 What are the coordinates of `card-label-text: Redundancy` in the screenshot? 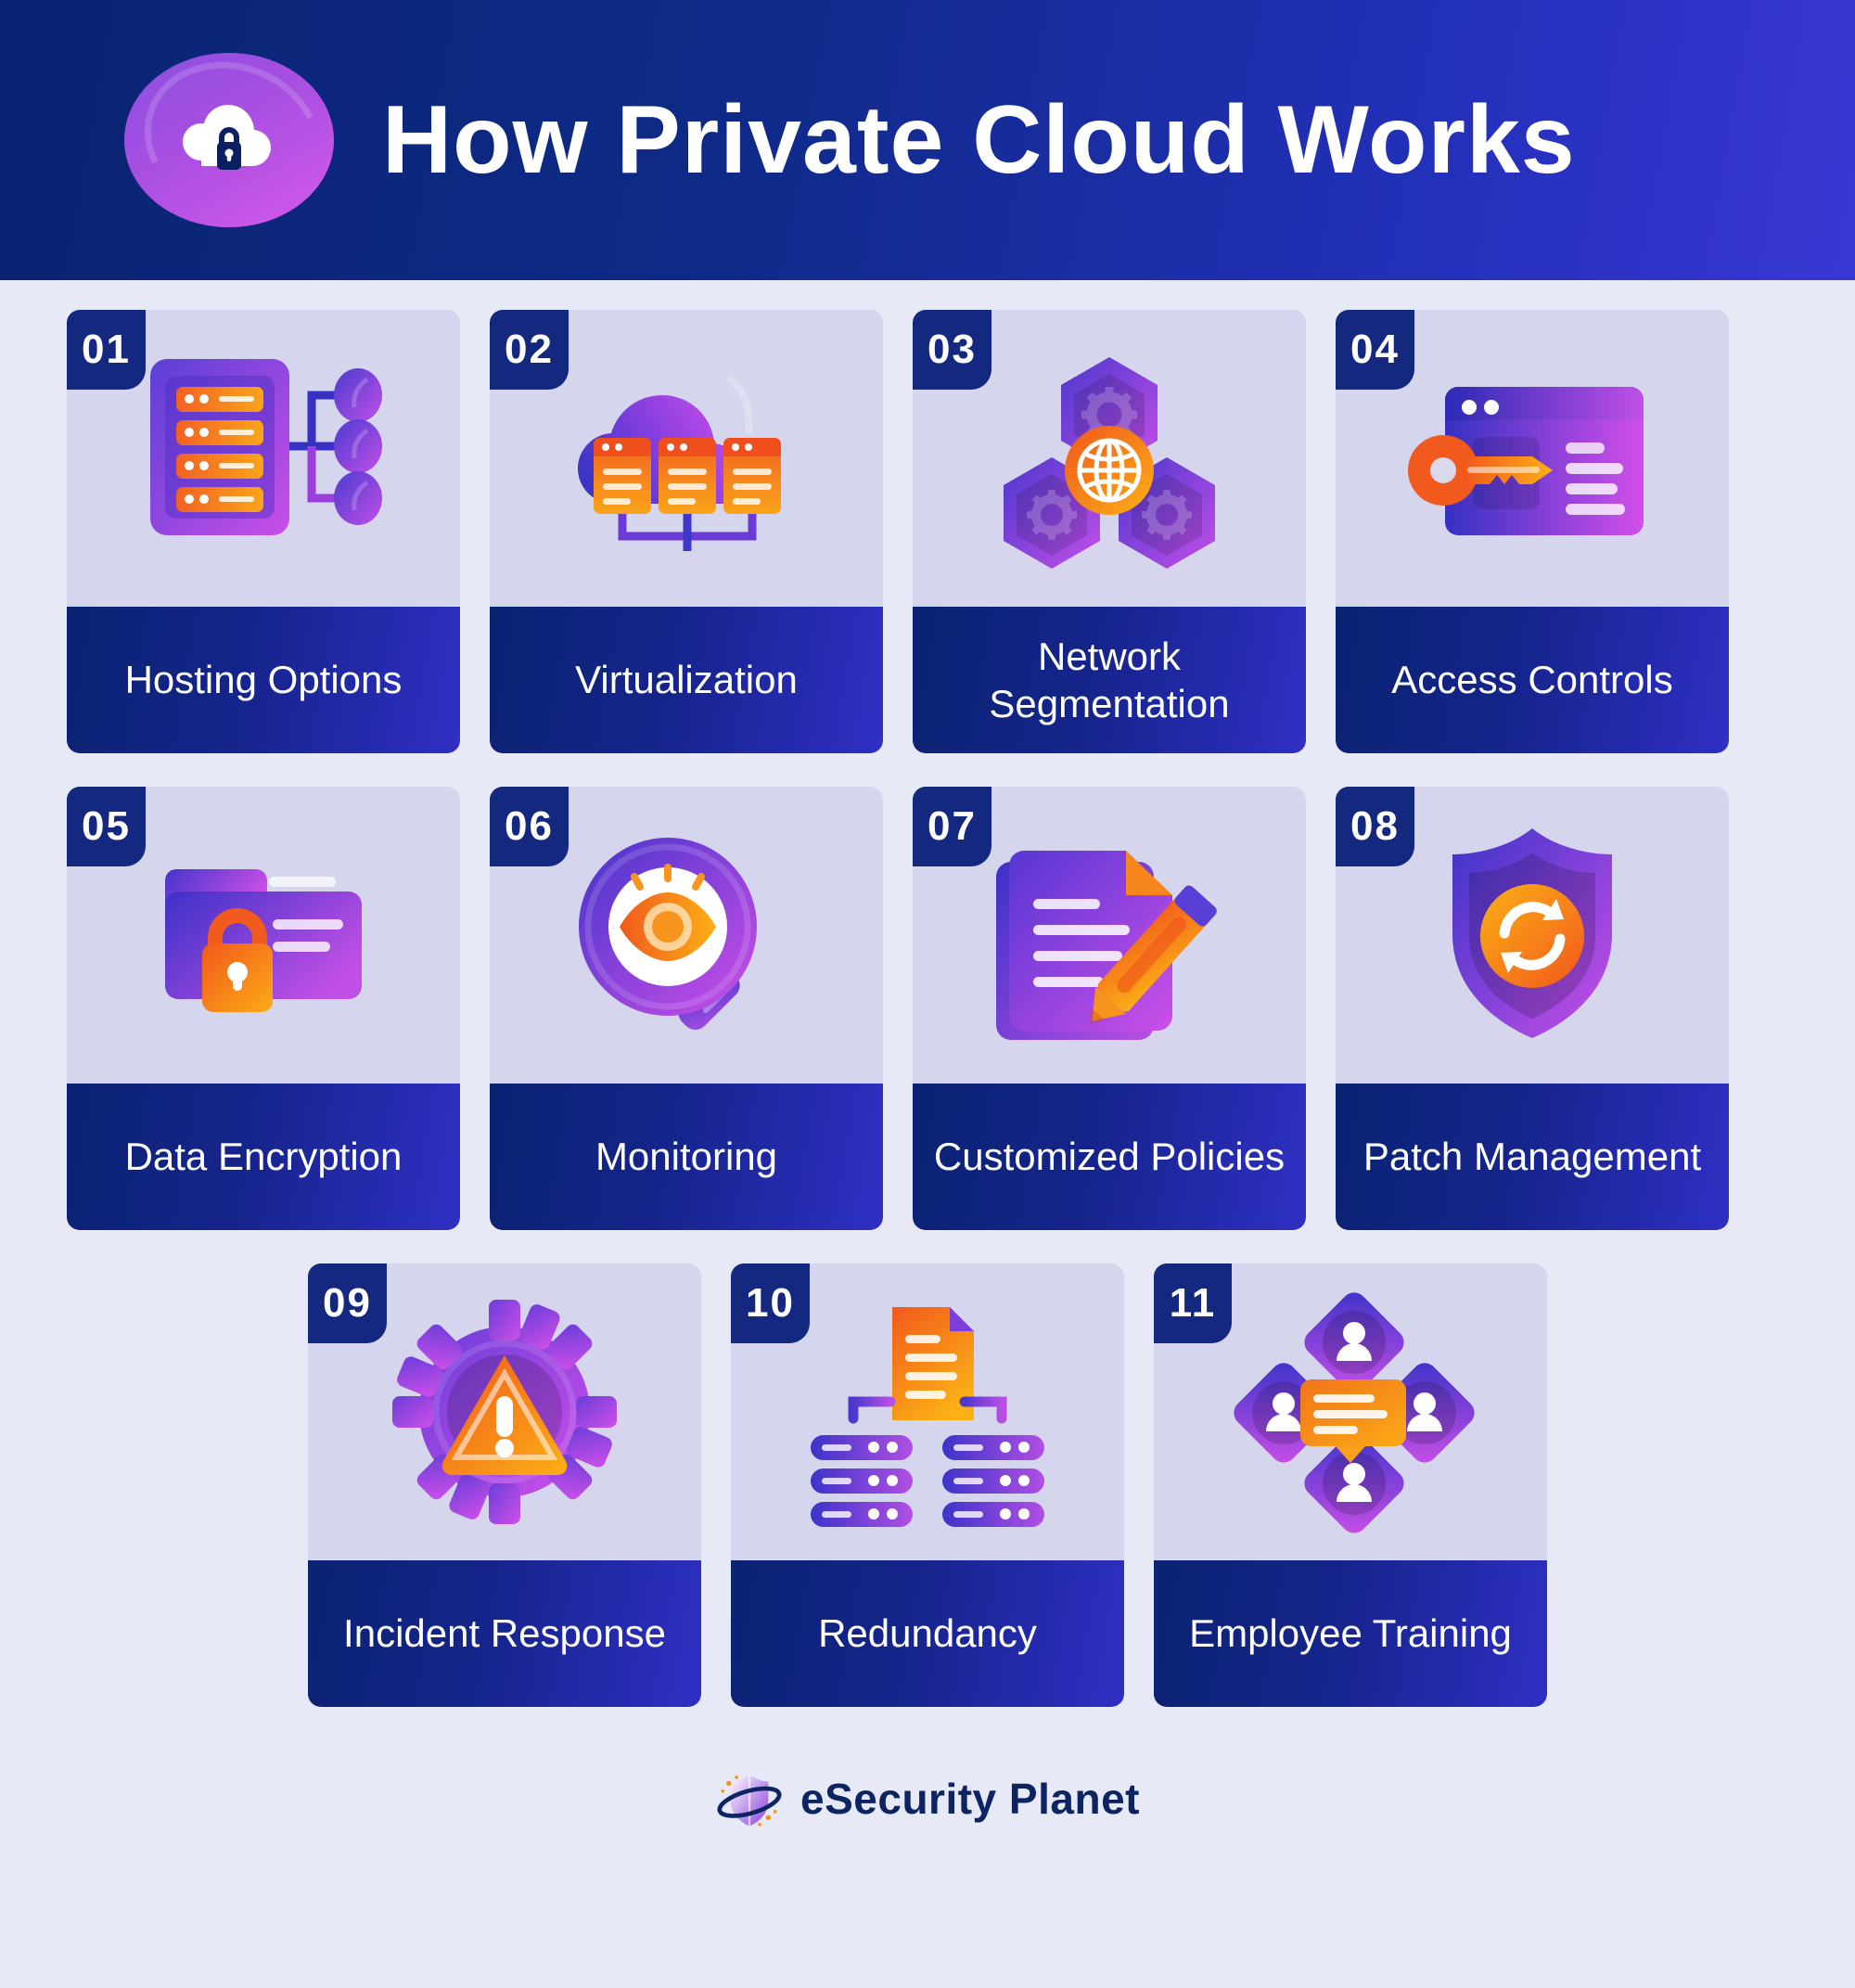 It's located at (927, 1634).